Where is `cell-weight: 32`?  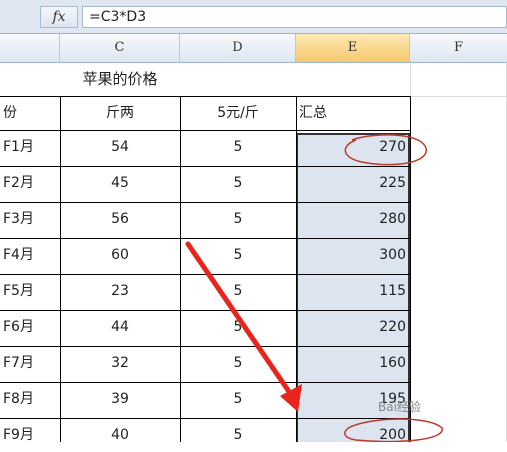 cell-weight: 32 is located at coordinates (120, 363).